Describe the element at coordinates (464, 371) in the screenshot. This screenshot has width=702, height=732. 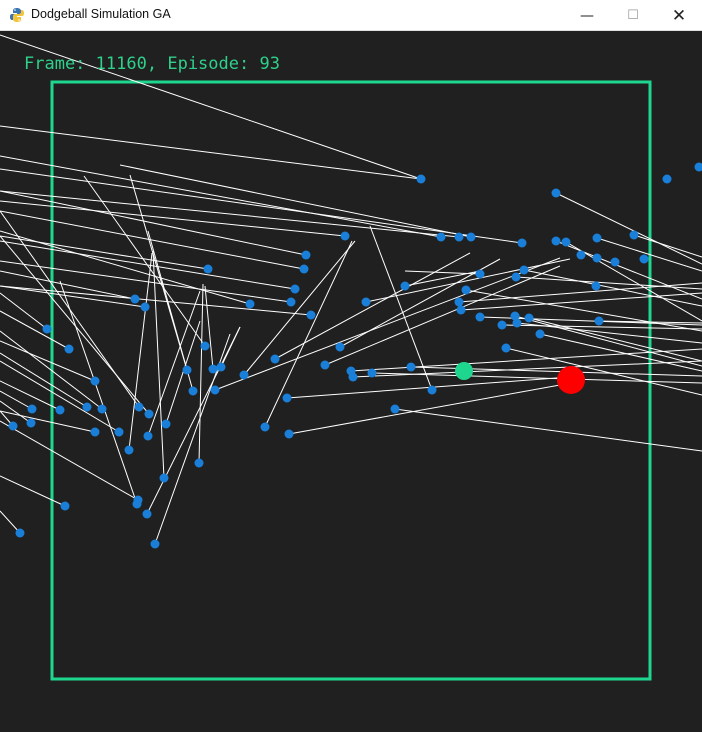
I see `agent-ball` at that location.